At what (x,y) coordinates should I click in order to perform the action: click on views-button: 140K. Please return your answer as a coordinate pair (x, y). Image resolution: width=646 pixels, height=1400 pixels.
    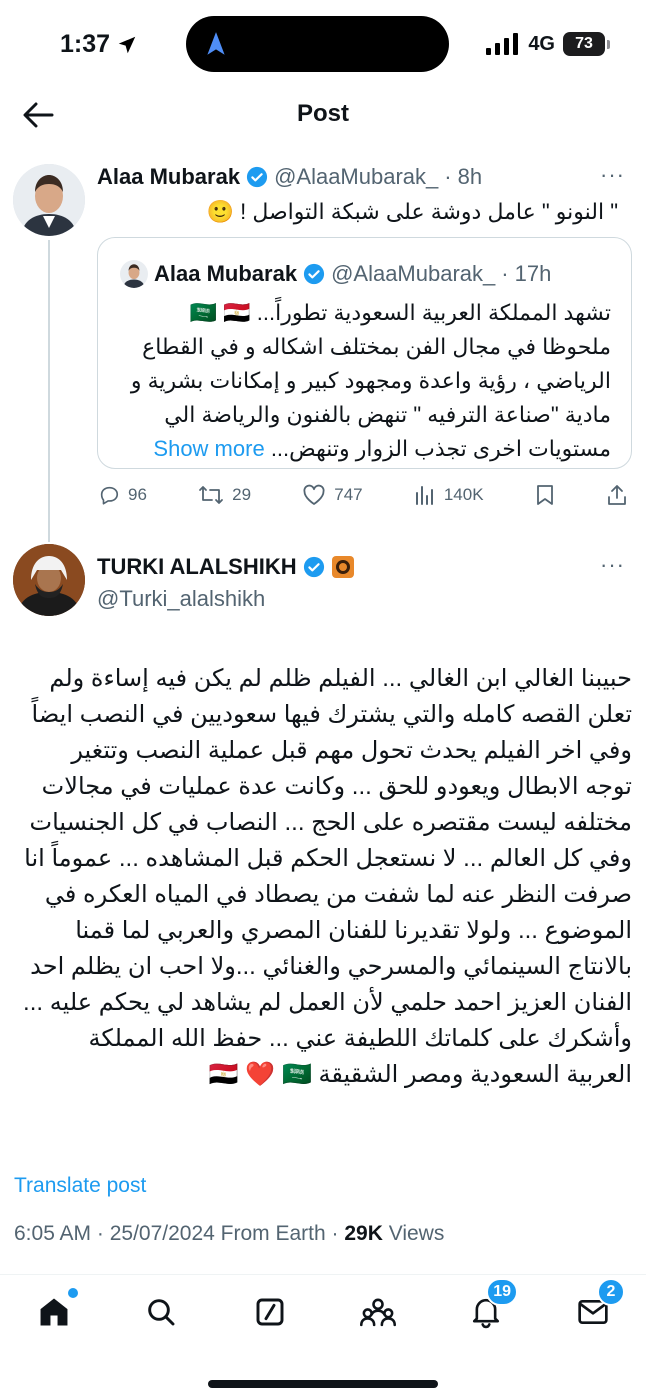
    Looking at the image, I should click on (449, 495).